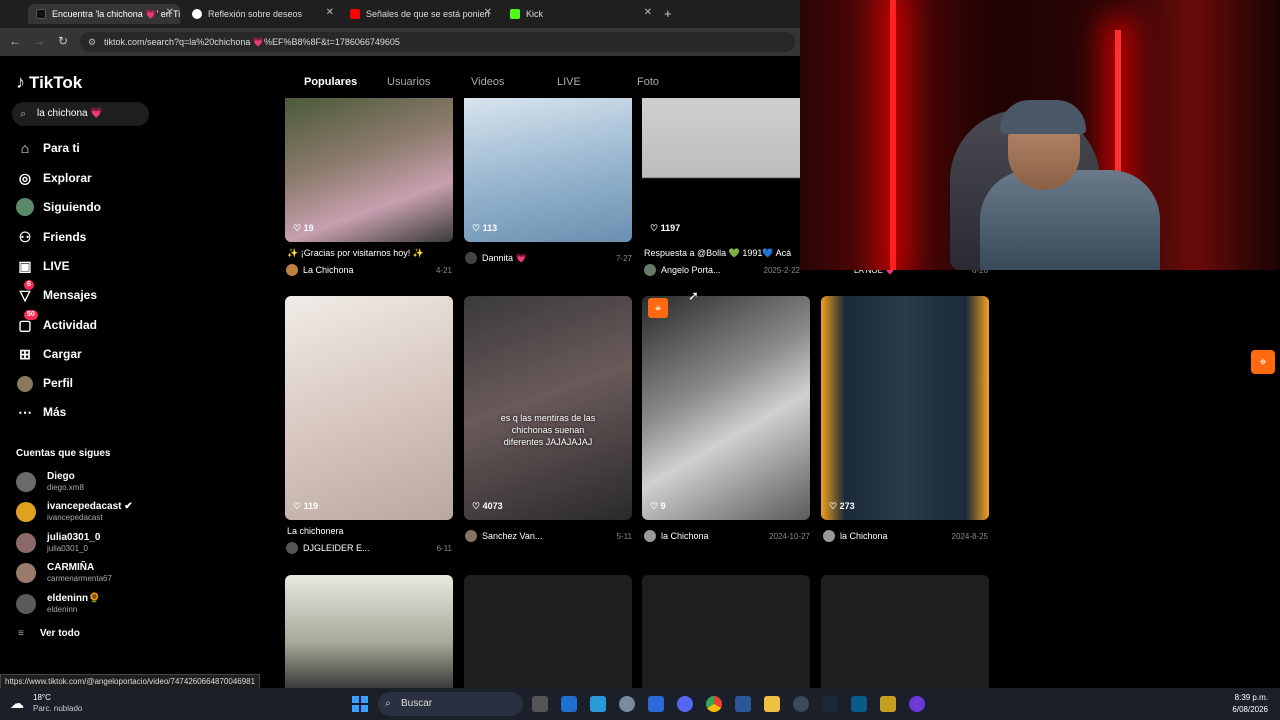 The width and height of the screenshot is (1280, 720). I want to click on see-all-button: ≡ Ver todo, so click(49, 633).